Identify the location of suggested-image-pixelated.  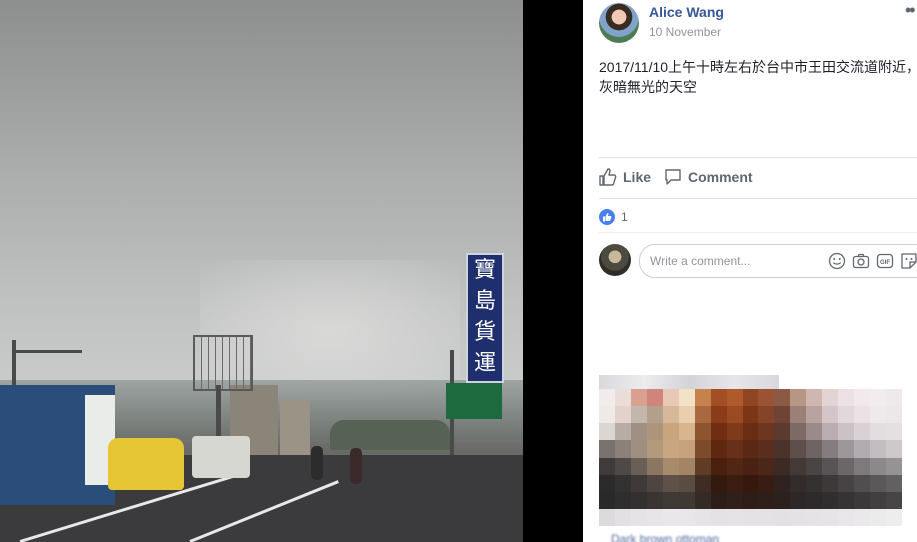
(750, 457).